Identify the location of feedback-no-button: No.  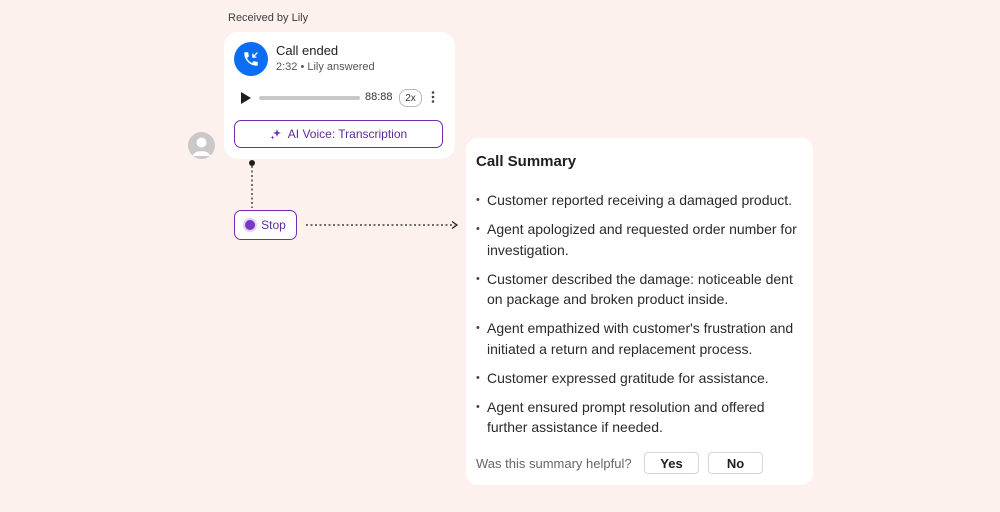
(735, 463).